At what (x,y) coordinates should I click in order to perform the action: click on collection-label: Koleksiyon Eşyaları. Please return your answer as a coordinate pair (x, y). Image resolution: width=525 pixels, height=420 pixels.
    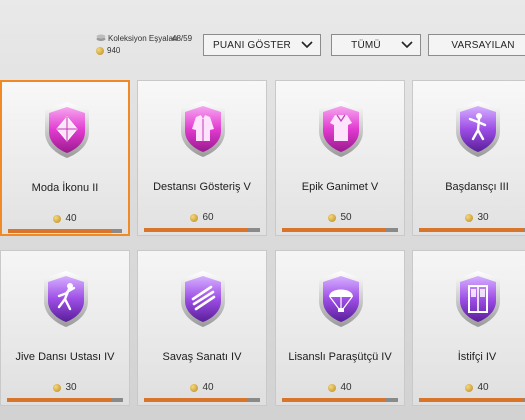
    Looking at the image, I should click on (143, 38).